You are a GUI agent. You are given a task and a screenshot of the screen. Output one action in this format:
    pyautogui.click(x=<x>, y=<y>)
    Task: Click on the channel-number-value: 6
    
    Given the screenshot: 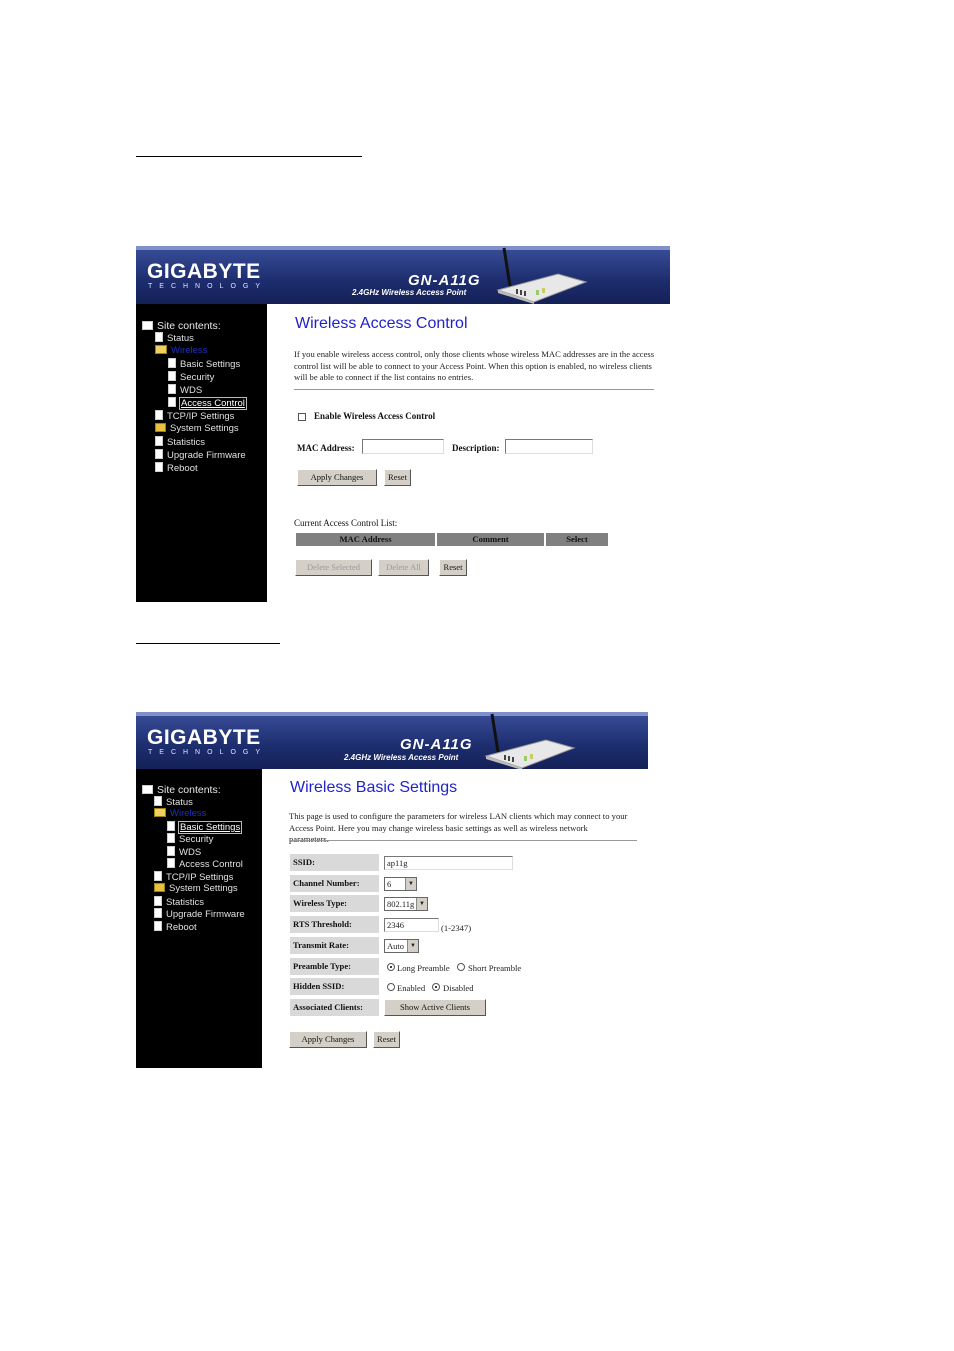 What is the action you would take?
    pyautogui.click(x=389, y=884)
    